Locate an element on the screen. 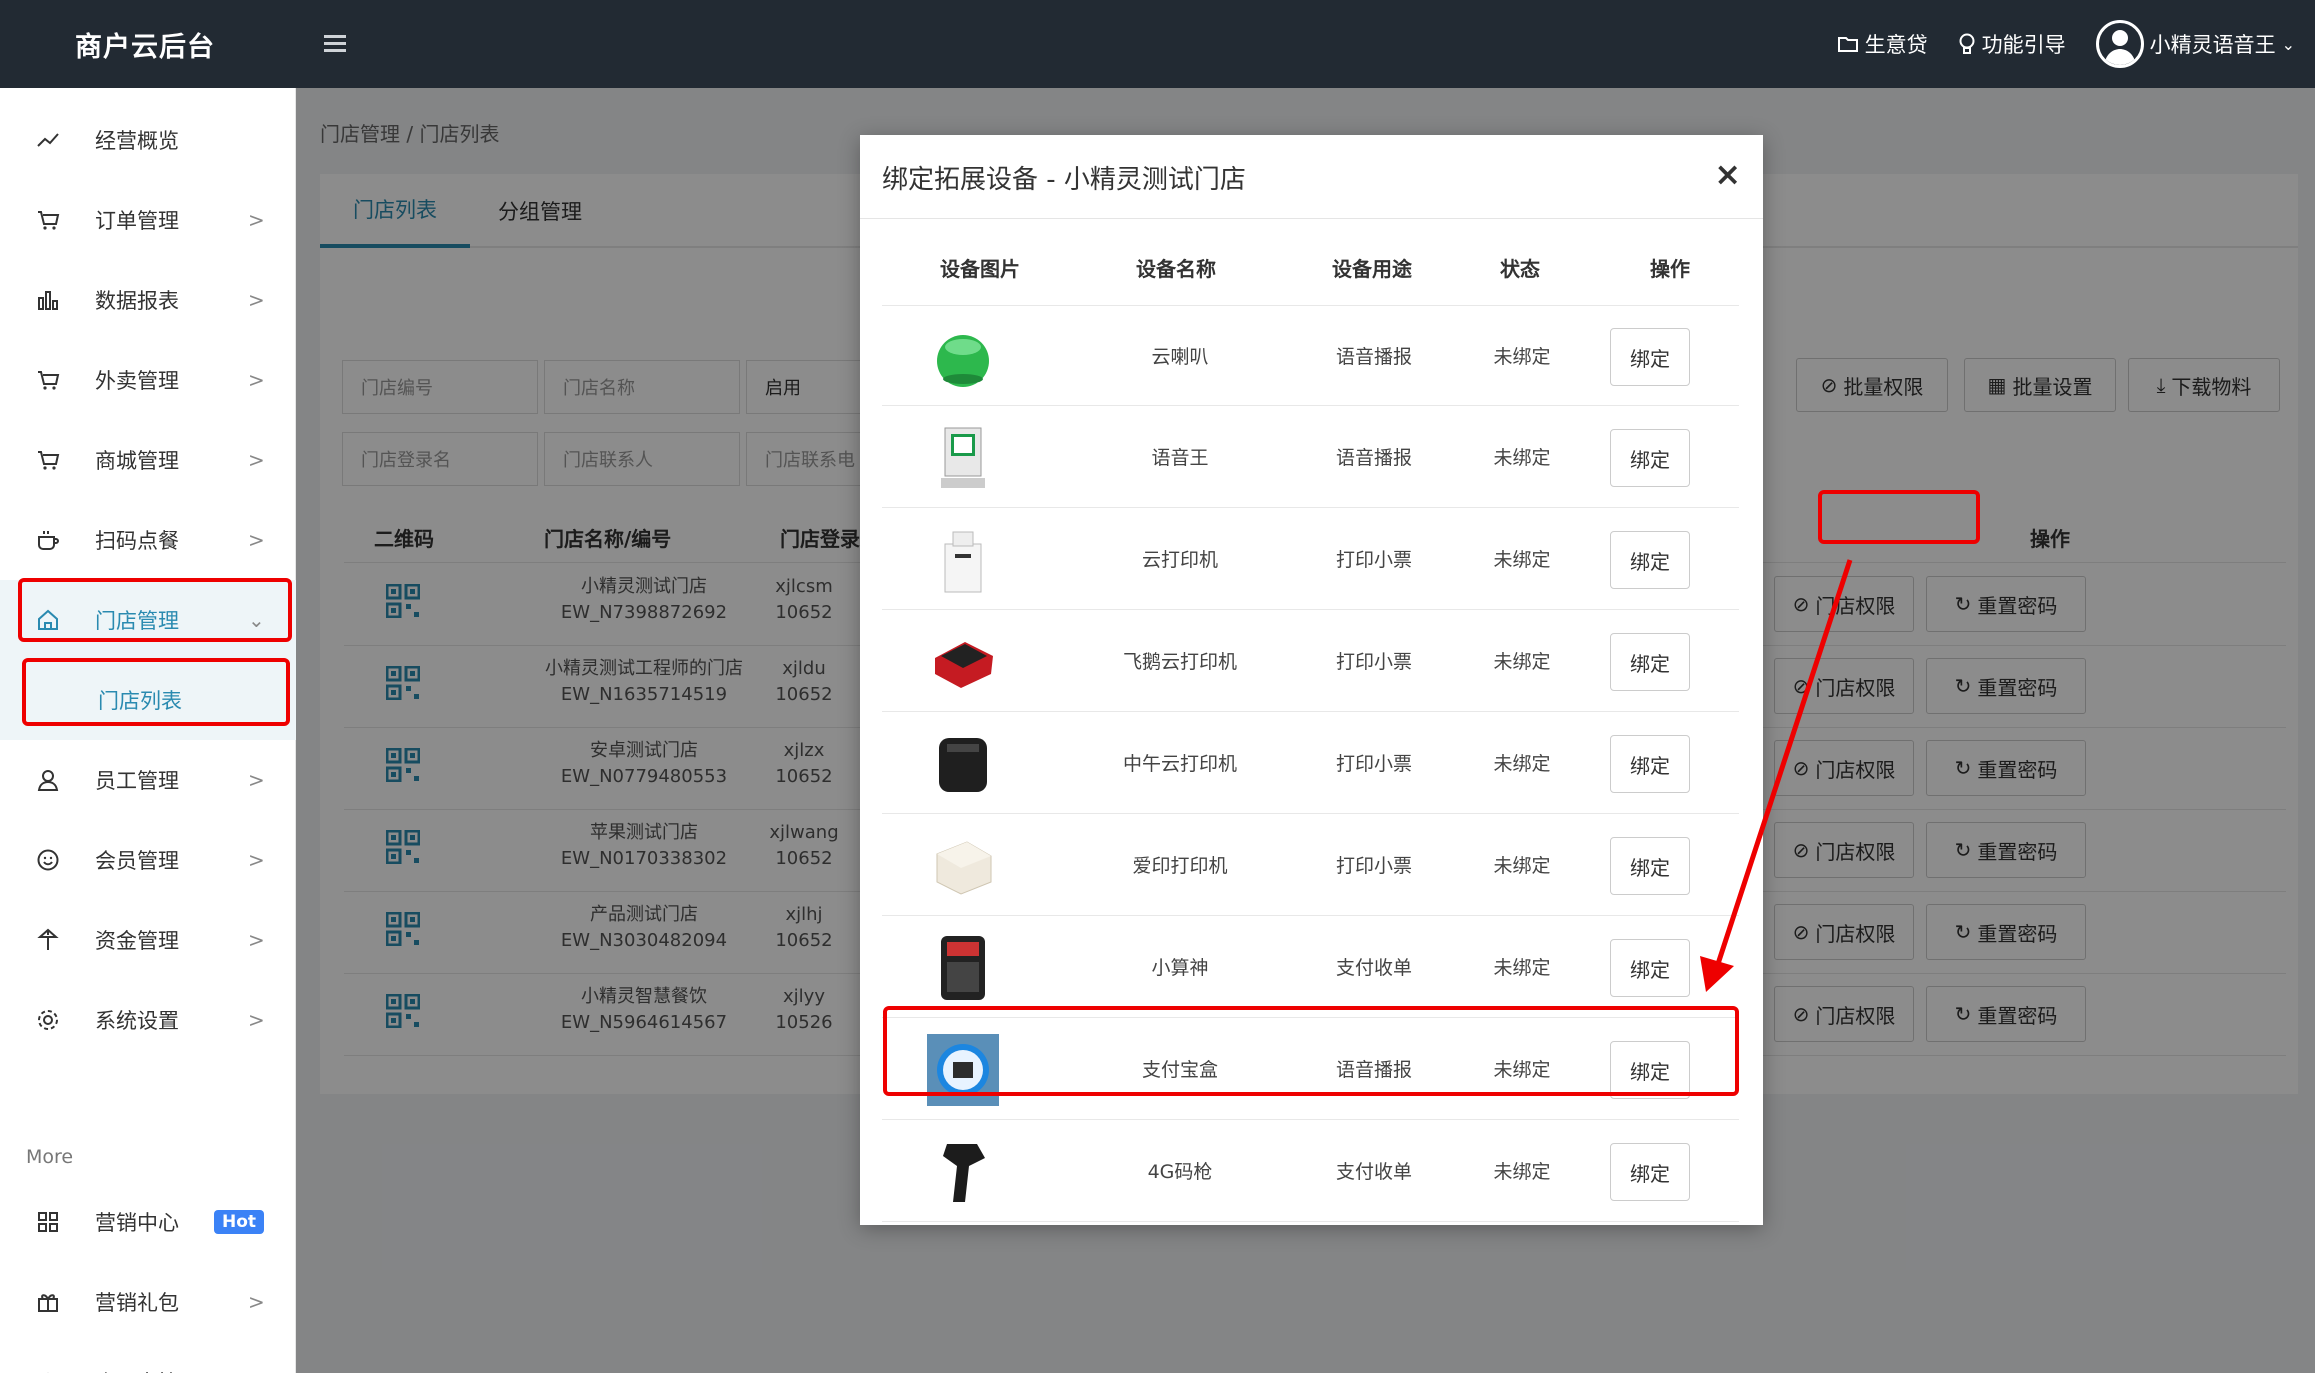 The image size is (2315, 1373). sidebar-item-6: 扫码点餐 > is located at coordinates (148, 540).